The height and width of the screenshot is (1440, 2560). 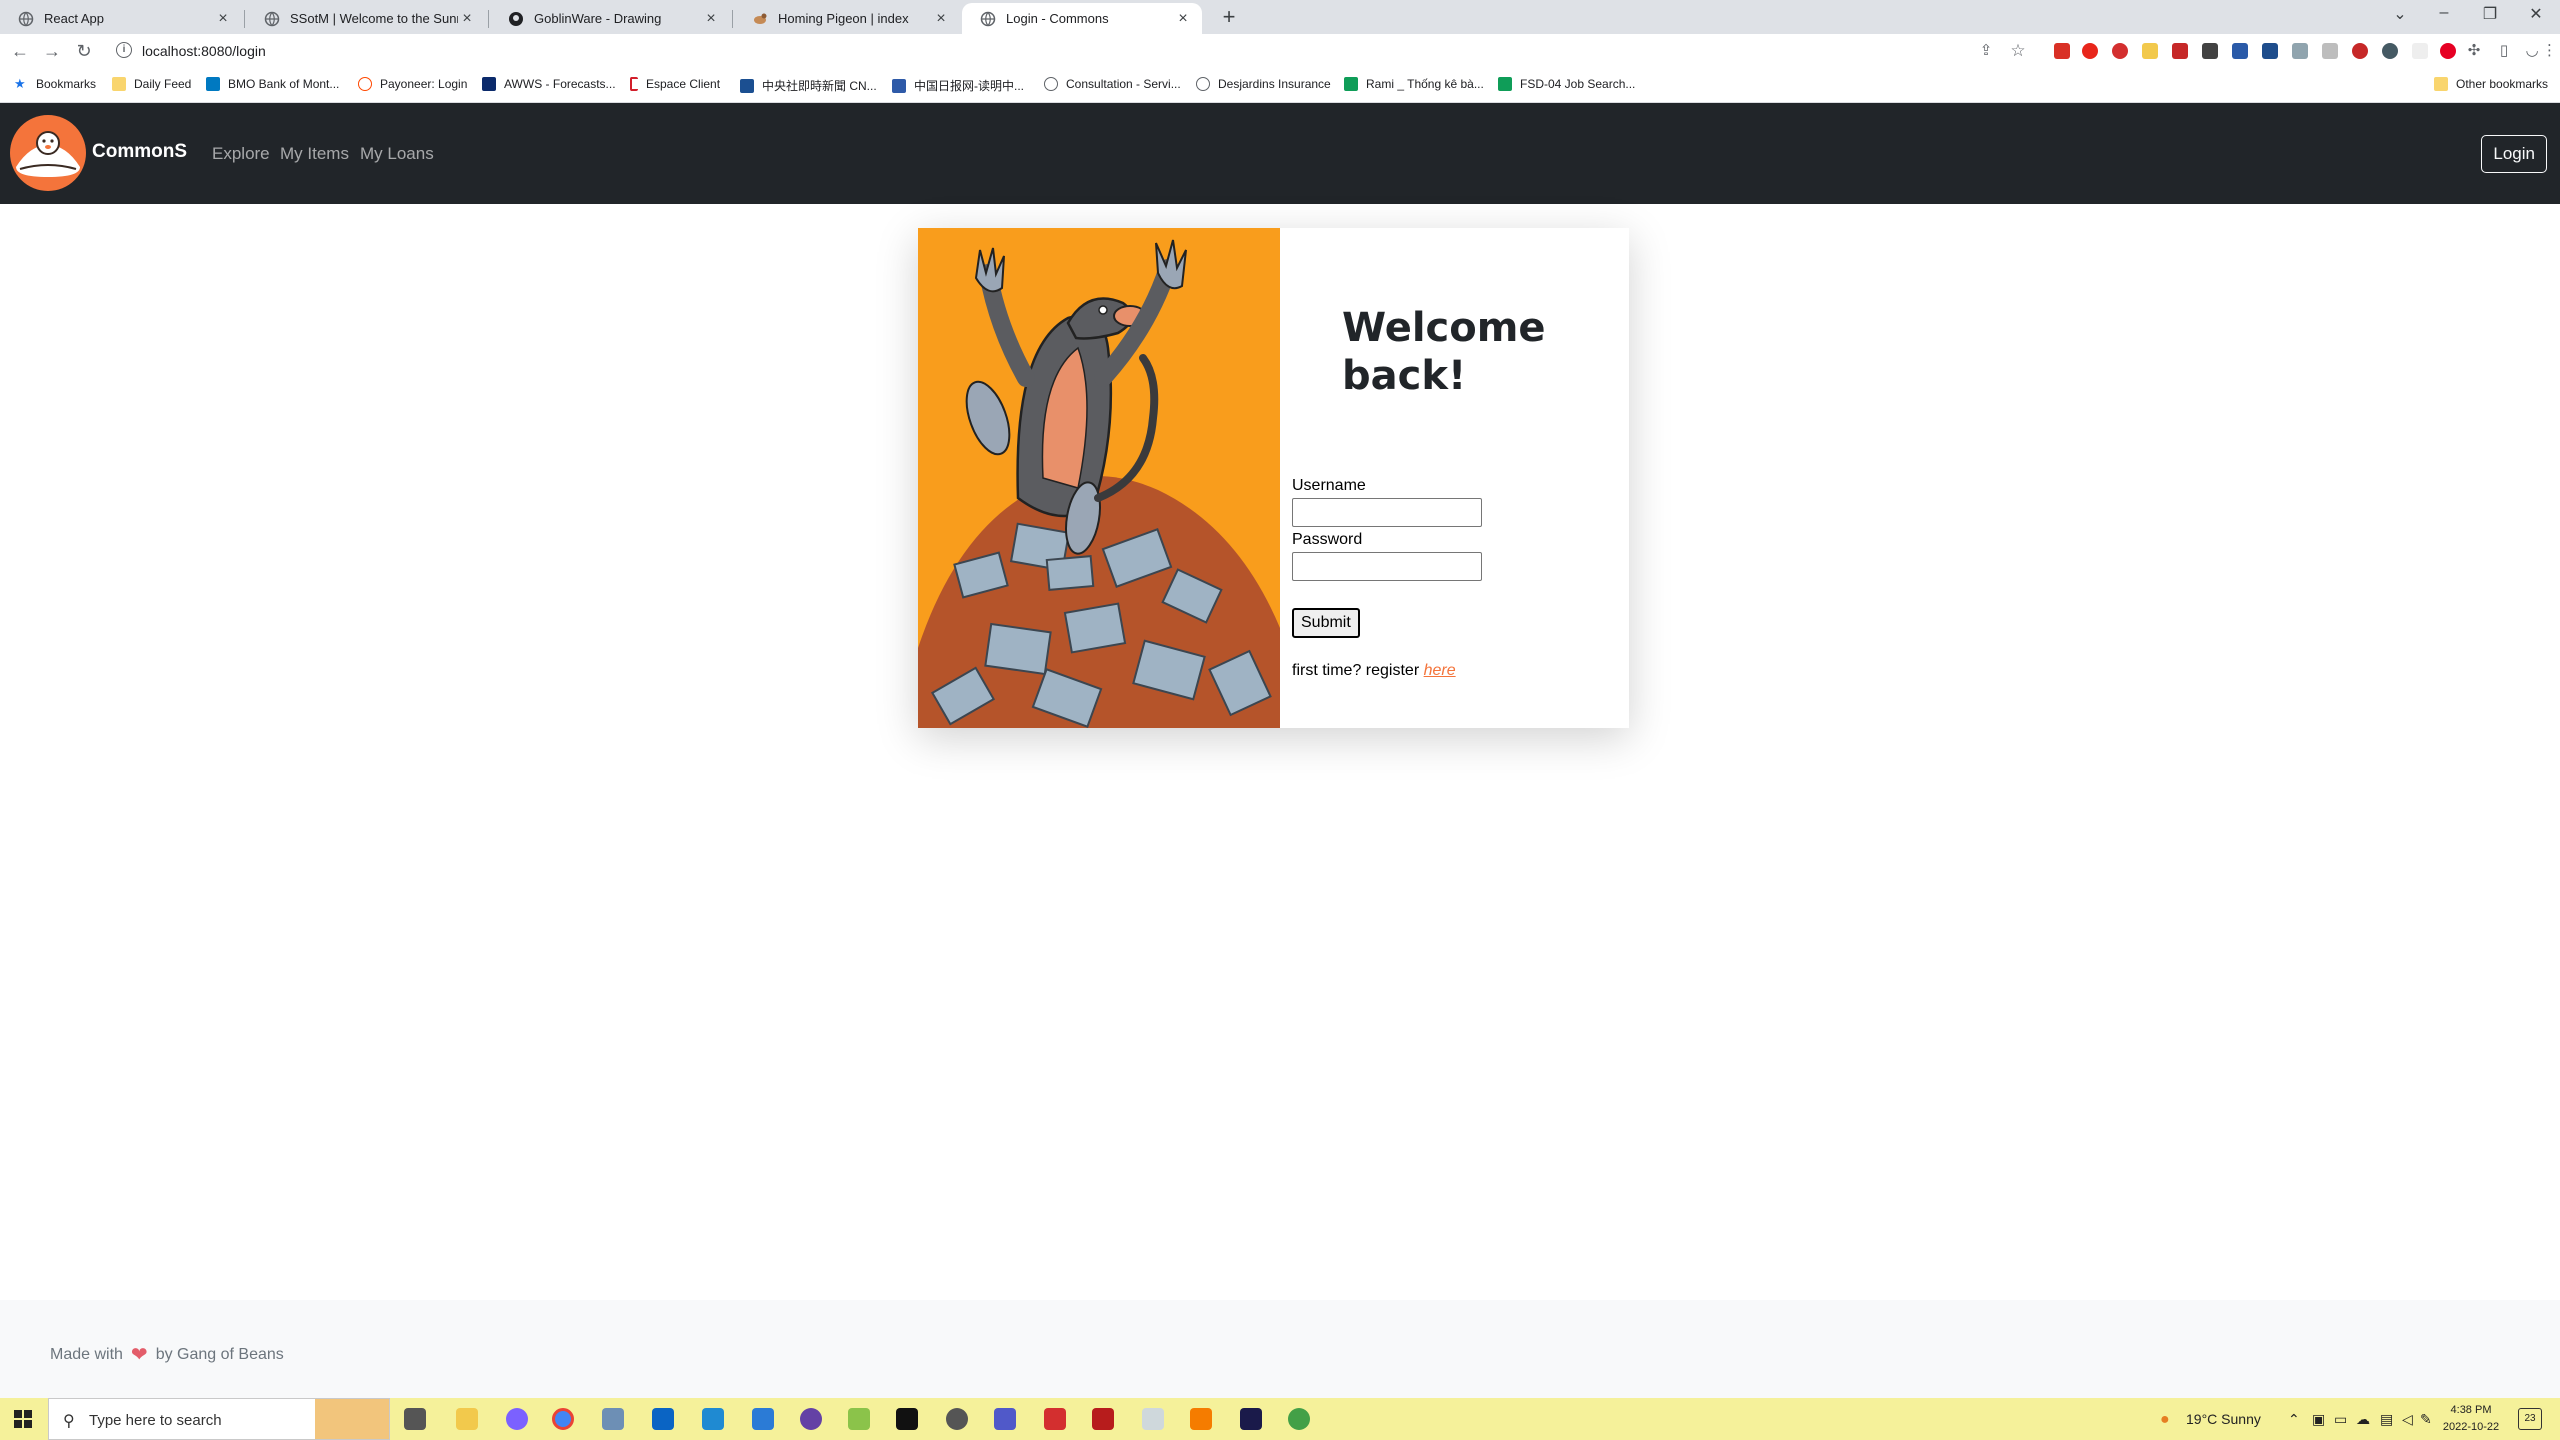 What do you see at coordinates (69, 1421) in the screenshot?
I see `search-icon: ⚲` at bounding box center [69, 1421].